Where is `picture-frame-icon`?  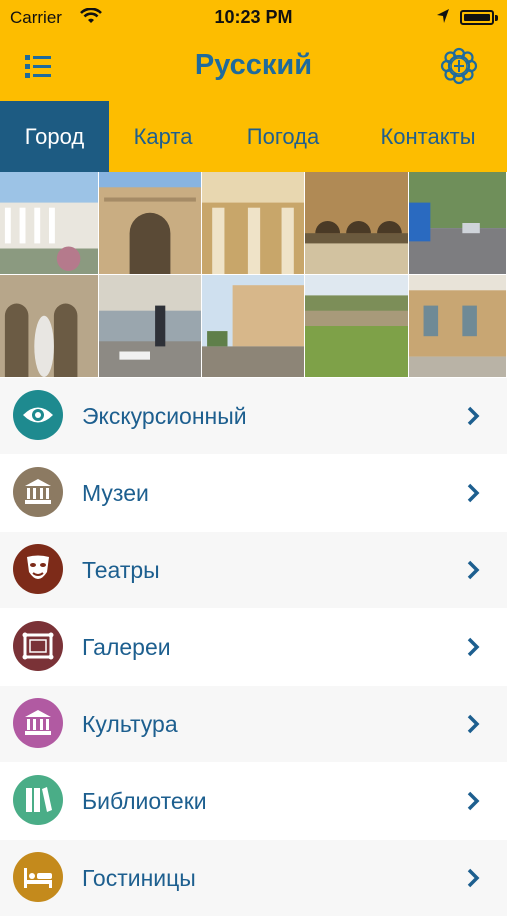
picture-frame-icon is located at coordinates (38, 646).